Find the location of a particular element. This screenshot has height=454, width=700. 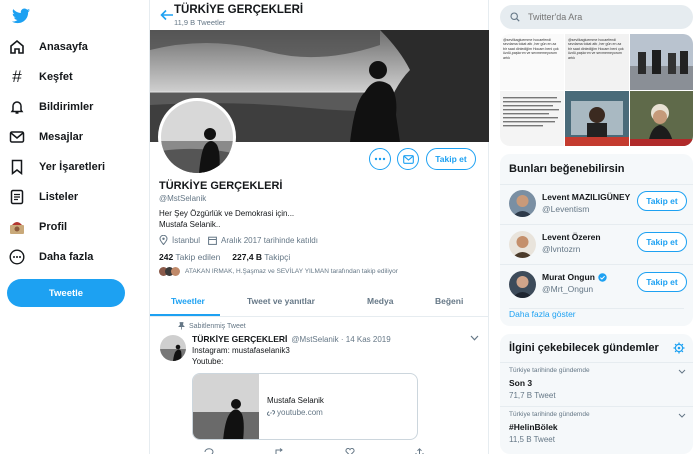

twitter-logo-icon is located at coordinates (21, 16).